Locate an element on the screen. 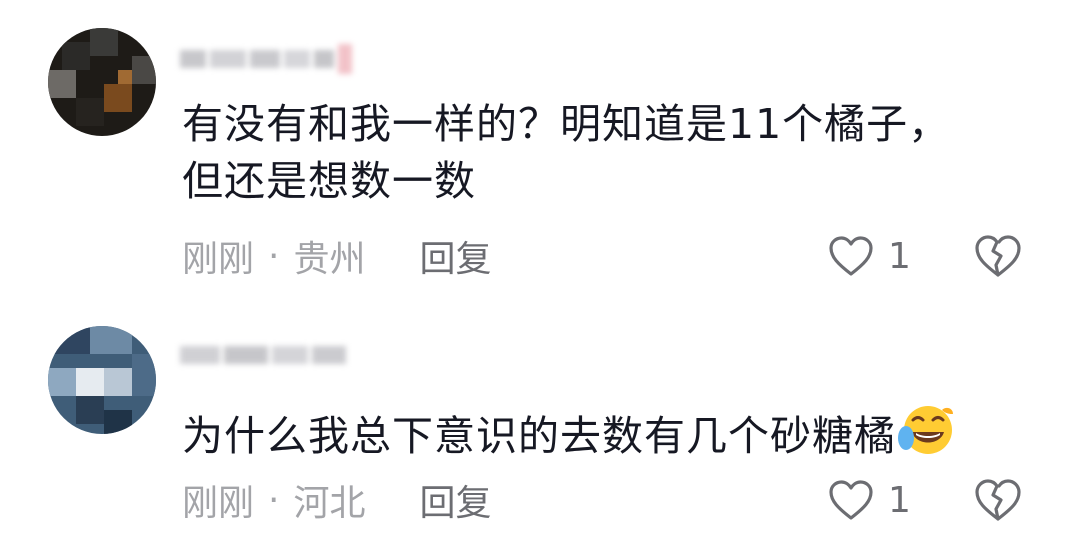 The width and height of the screenshot is (1080, 554). laughing-crying-emoji-icon is located at coordinates (925, 430).